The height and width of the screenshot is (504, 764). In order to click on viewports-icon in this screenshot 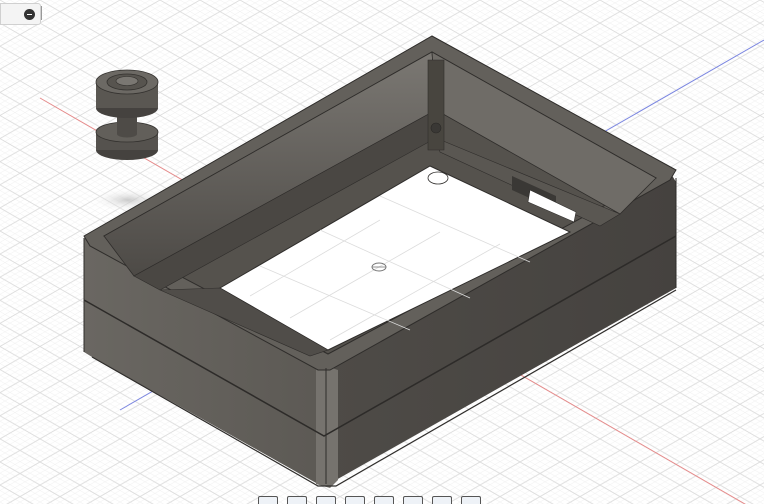, I will do `click(471, 500)`.